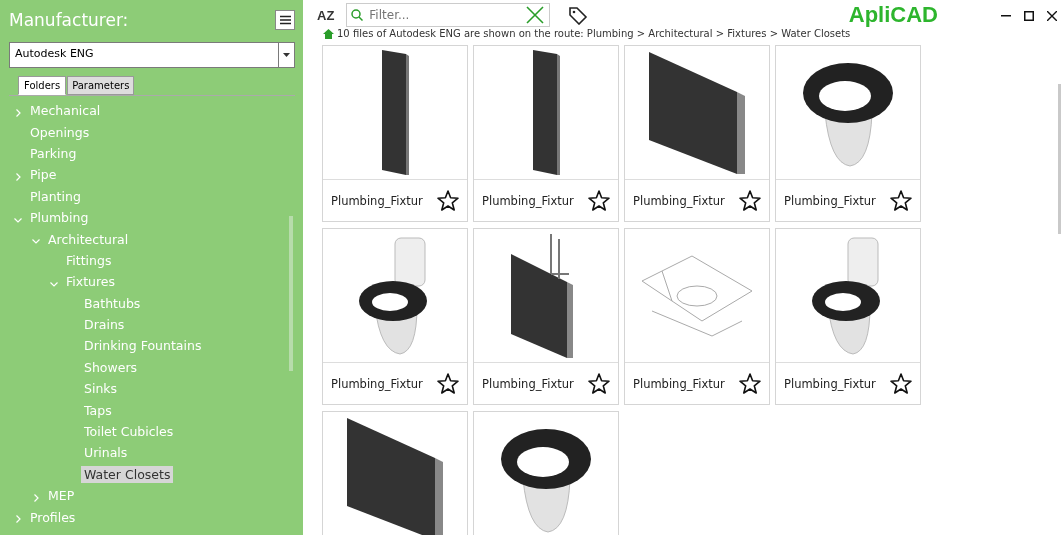 The height and width of the screenshot is (535, 1063). What do you see at coordinates (112, 303) in the screenshot?
I see `tree-item: Bathtubs` at bounding box center [112, 303].